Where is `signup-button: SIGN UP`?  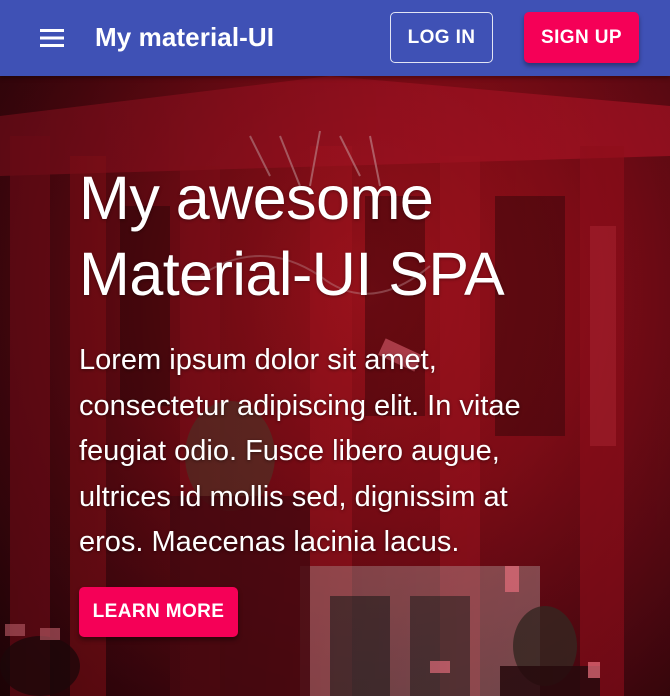
signup-button: SIGN UP is located at coordinates (581, 37).